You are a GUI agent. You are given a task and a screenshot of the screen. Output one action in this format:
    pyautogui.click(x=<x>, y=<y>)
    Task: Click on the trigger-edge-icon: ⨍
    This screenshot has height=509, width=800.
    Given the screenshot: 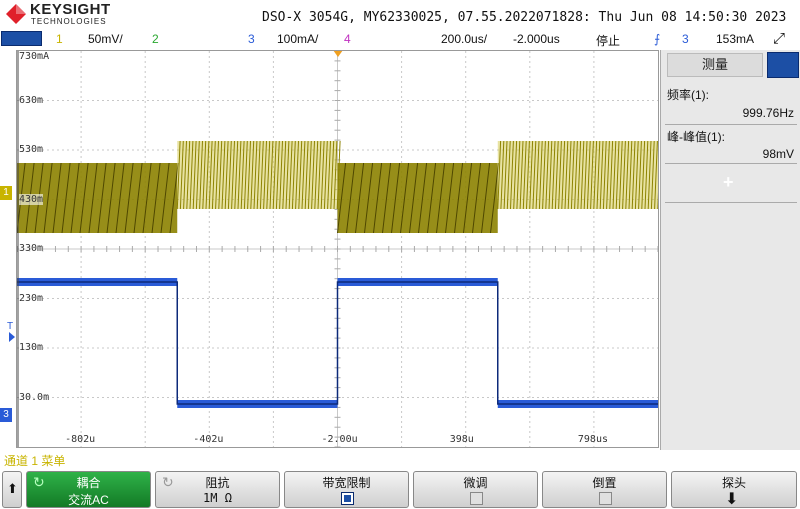 What is the action you would take?
    pyautogui.click(x=657, y=39)
    